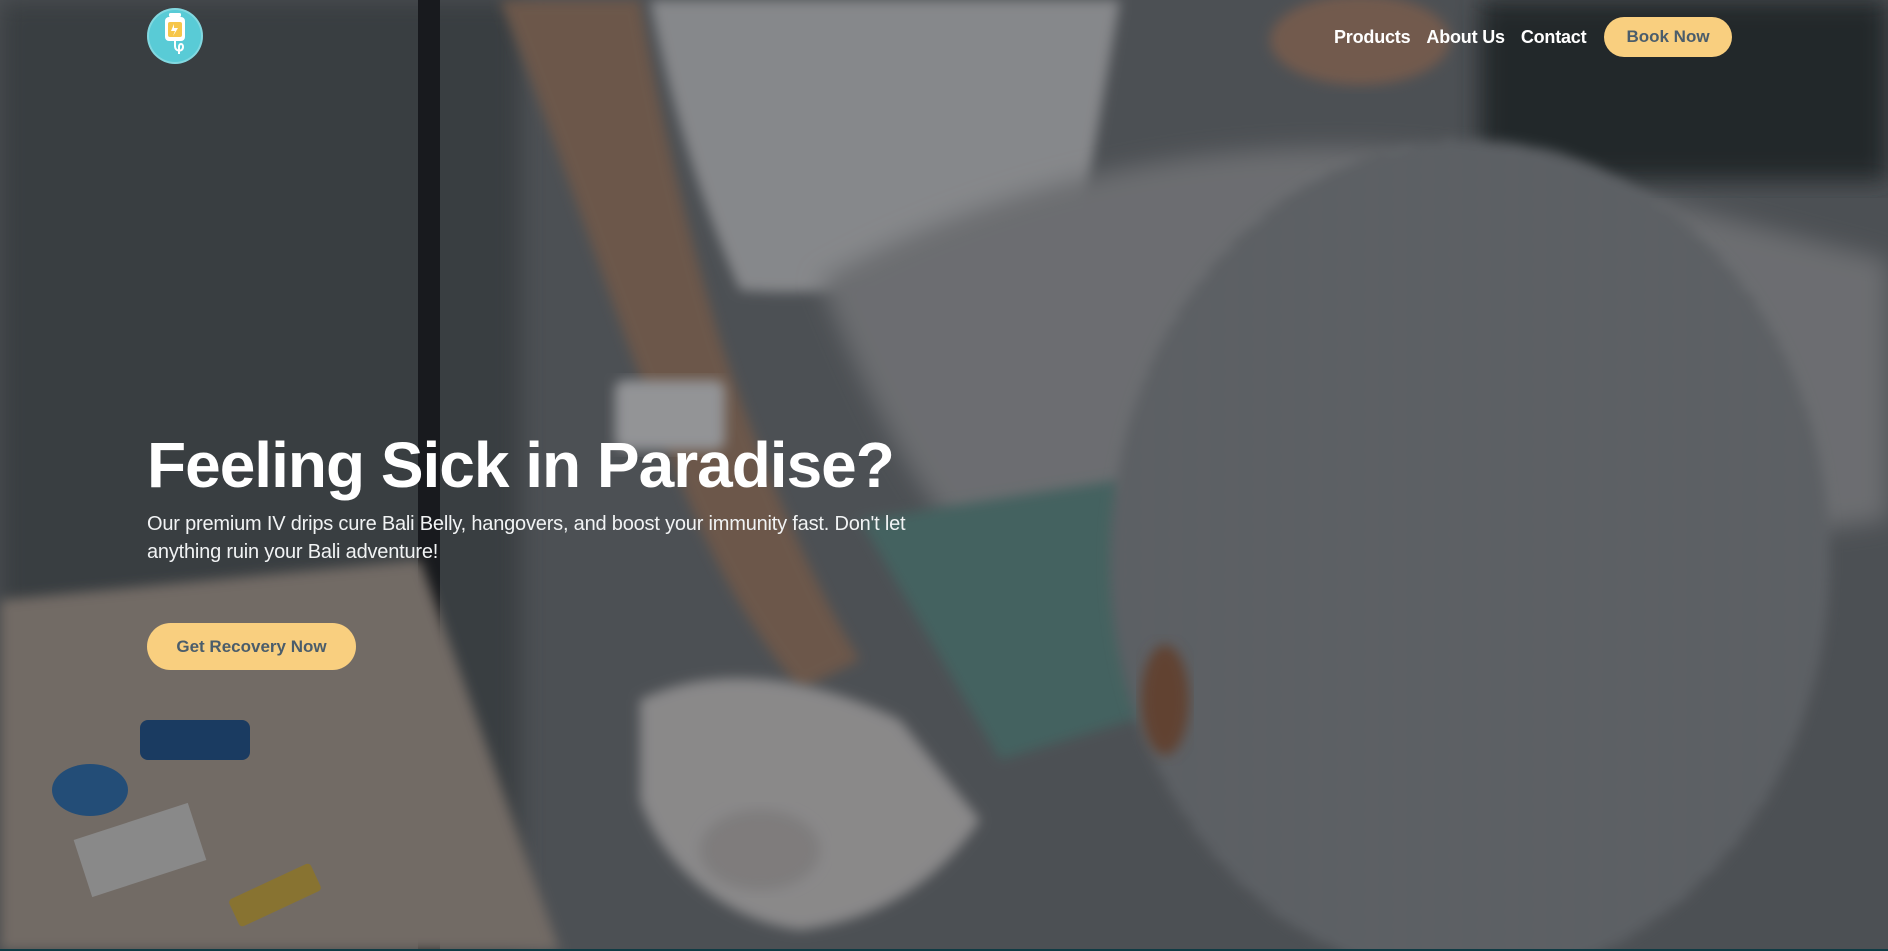  I want to click on nav-links: Products About Us Contact, so click(1460, 37).